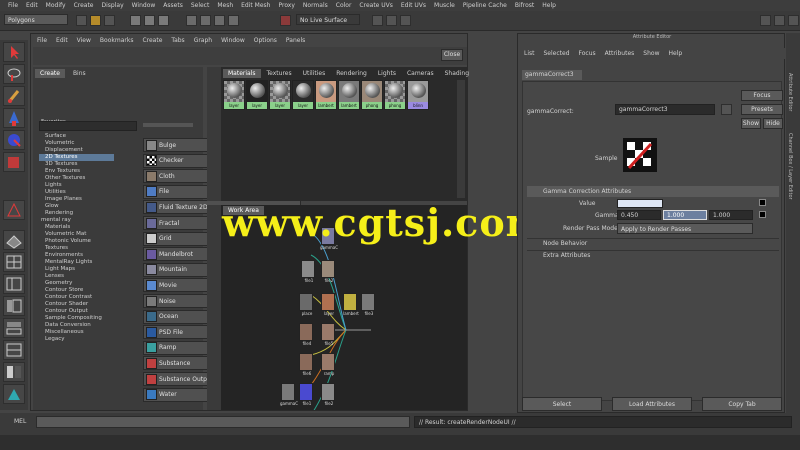  Describe the element at coordinates (751, 123) in the screenshot. I see `show-button: Show` at that location.